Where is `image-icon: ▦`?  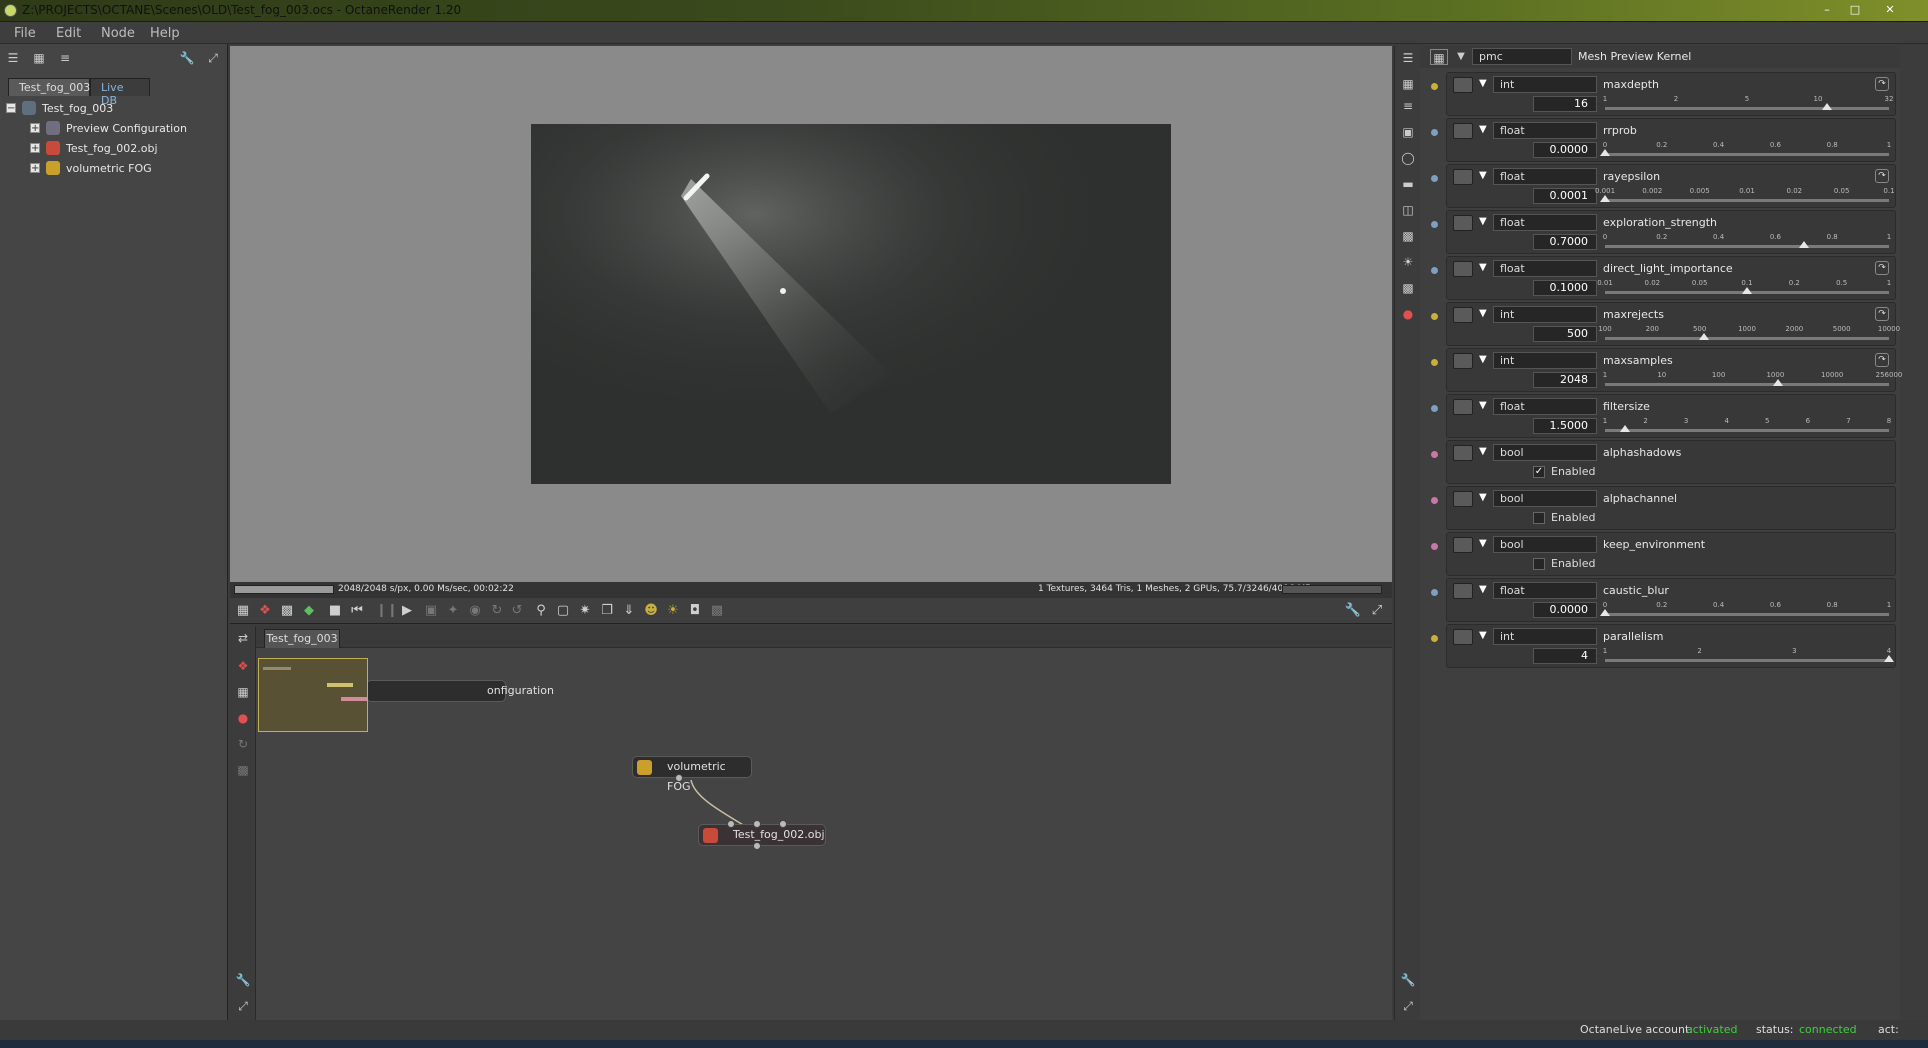
image-icon: ▦ is located at coordinates (243, 692).